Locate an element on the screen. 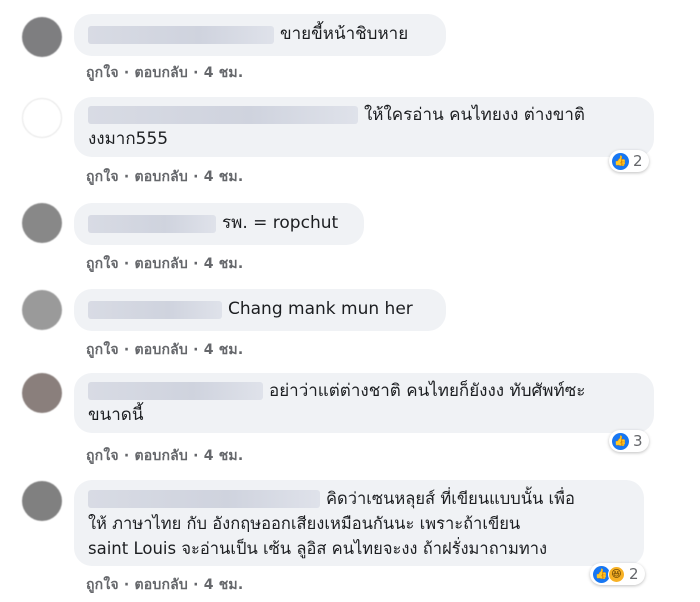 The image size is (700, 602). comment-bubble: ให้ใครอ่าน คนไทยงง ต่างขาติ งงมาก555 is located at coordinates (364, 127).